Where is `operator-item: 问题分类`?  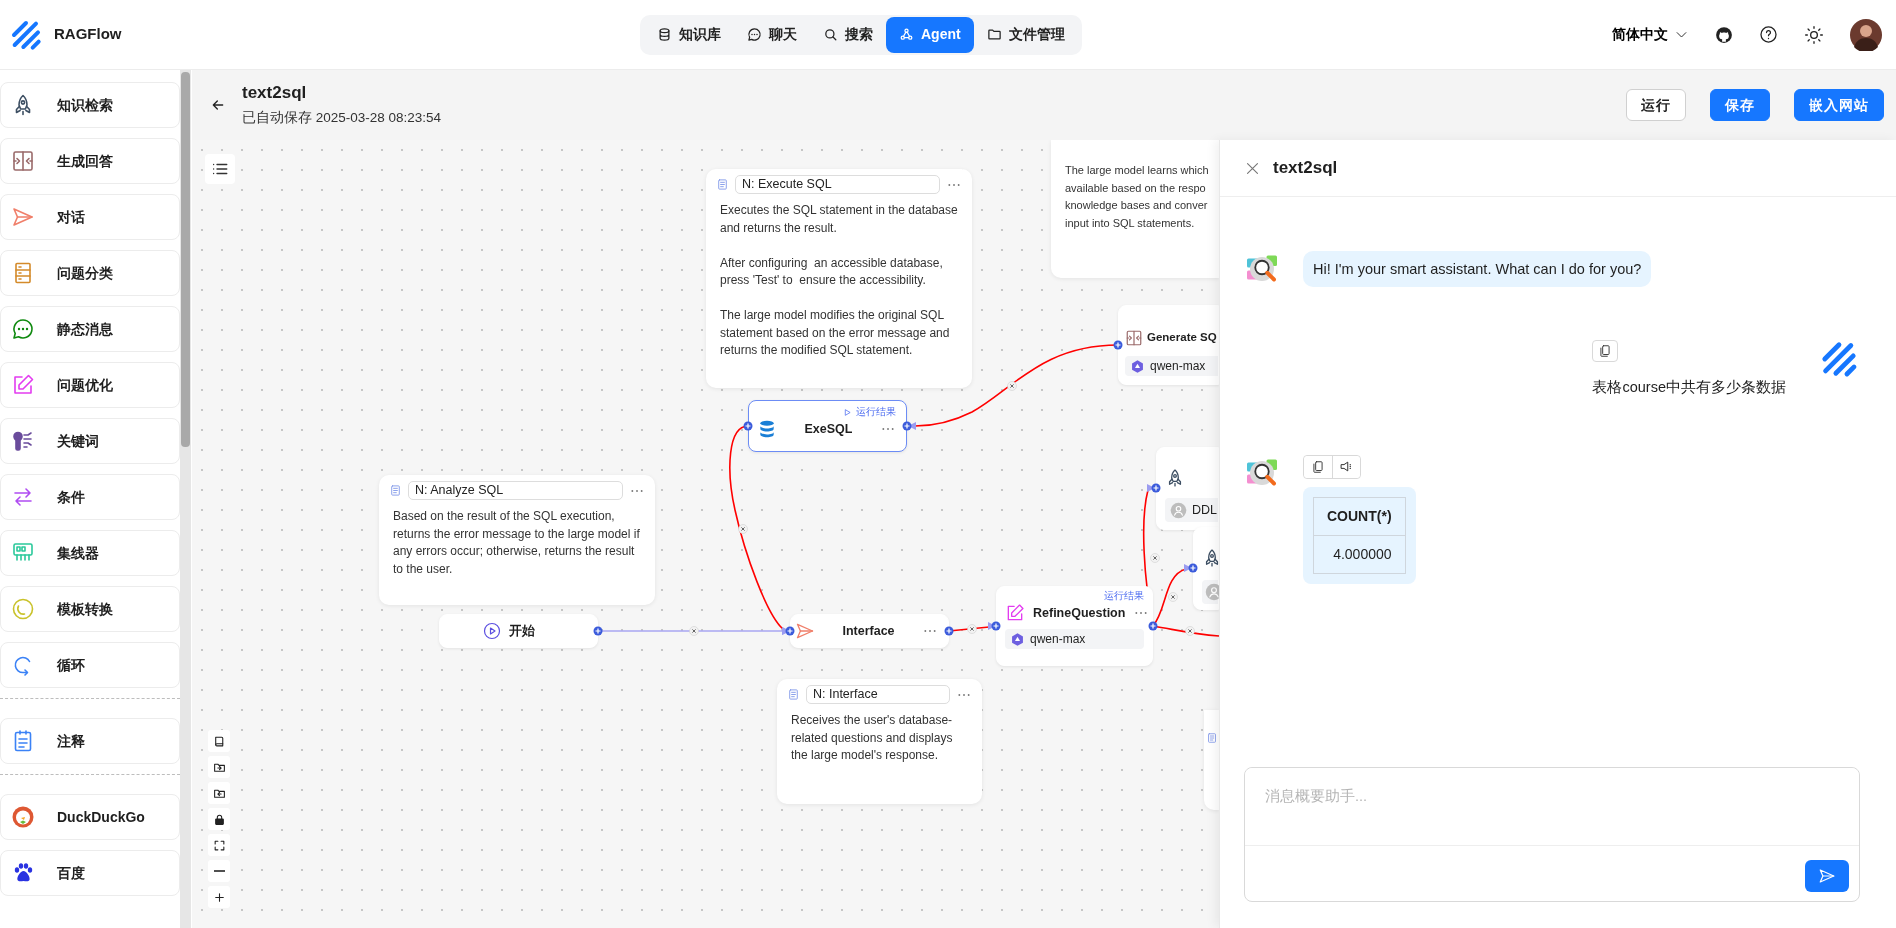
operator-item: 问题分类 is located at coordinates (90, 273).